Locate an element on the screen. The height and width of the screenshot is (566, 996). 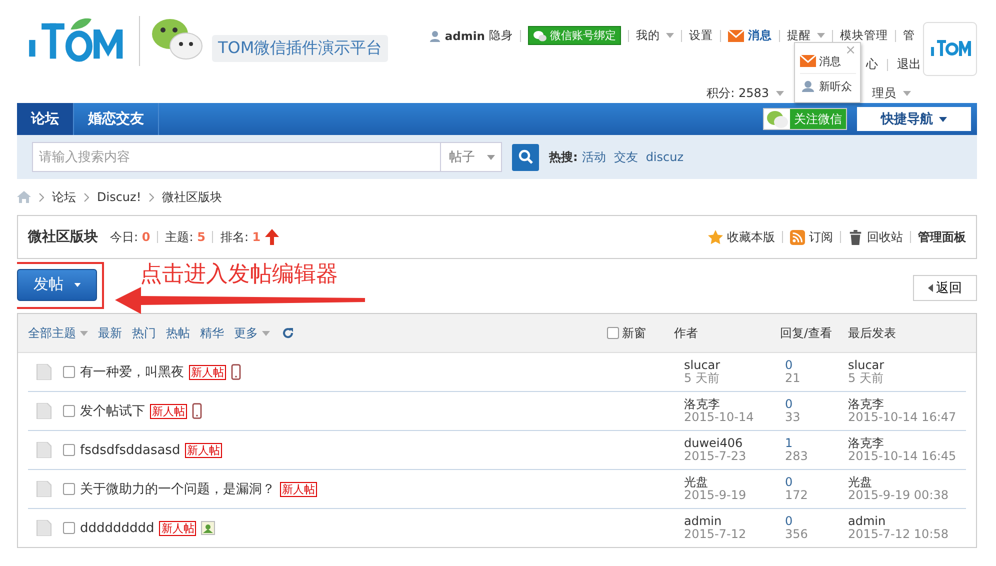
author-name: 光盘 is located at coordinates (732, 482).